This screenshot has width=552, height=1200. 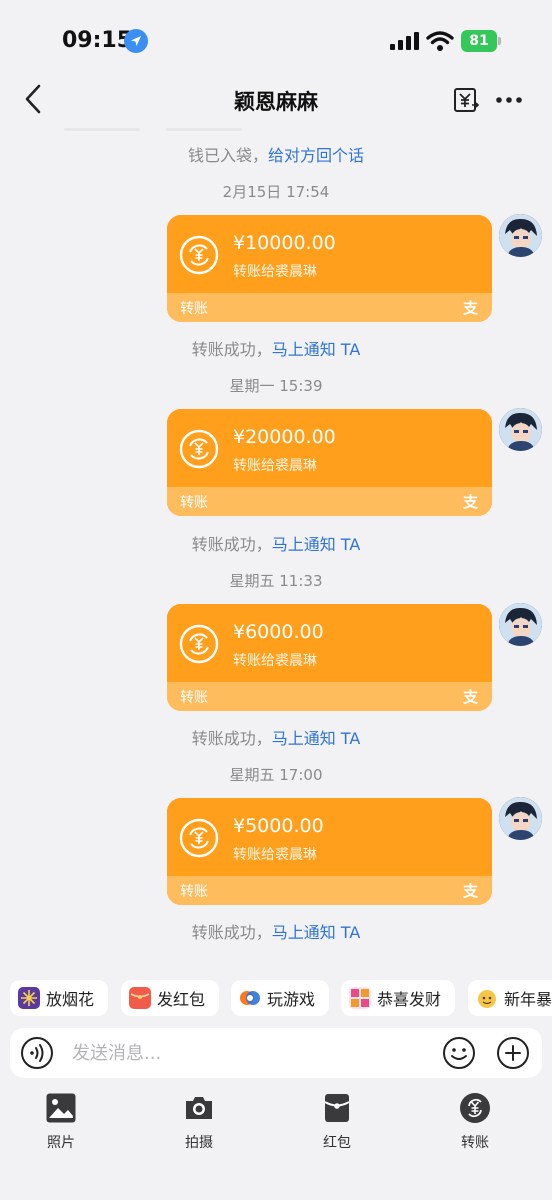 I want to click on voice-button, so click(x=37, y=1053).